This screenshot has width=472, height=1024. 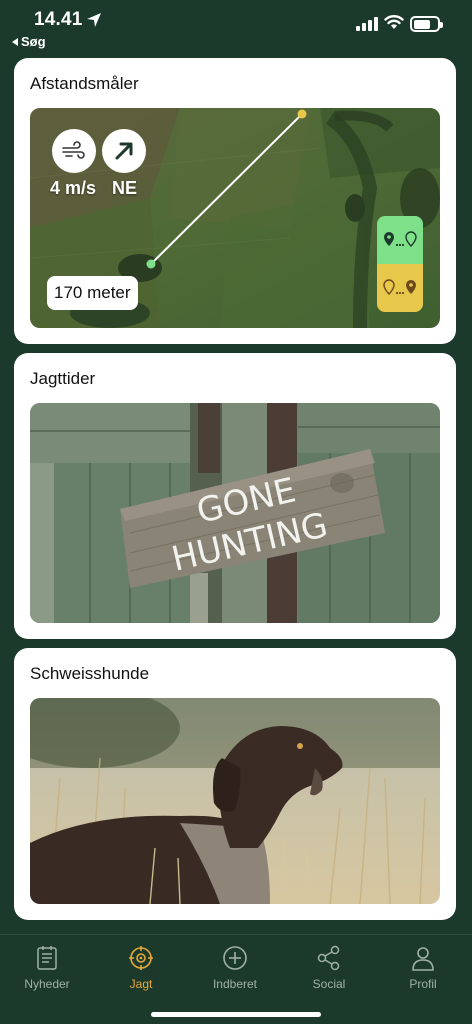 I want to click on back-label: Søg, so click(x=33, y=41).